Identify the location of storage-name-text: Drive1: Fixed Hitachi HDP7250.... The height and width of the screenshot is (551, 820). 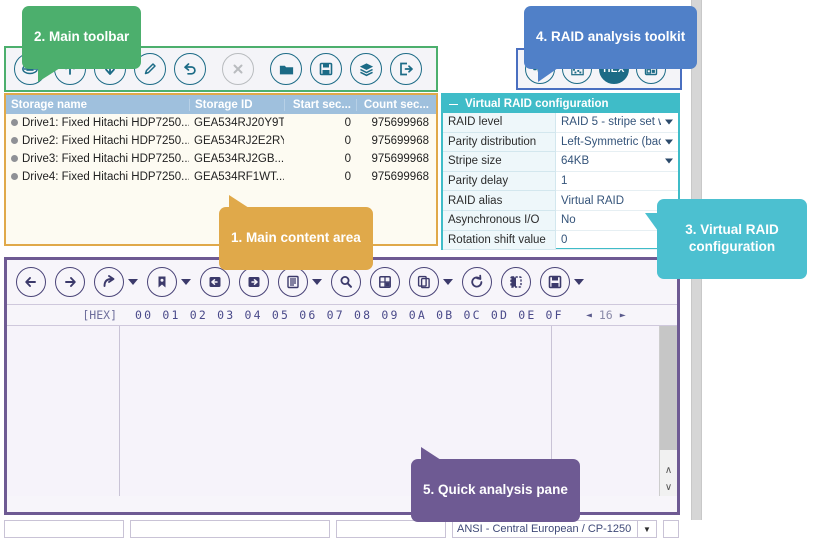
(105, 123).